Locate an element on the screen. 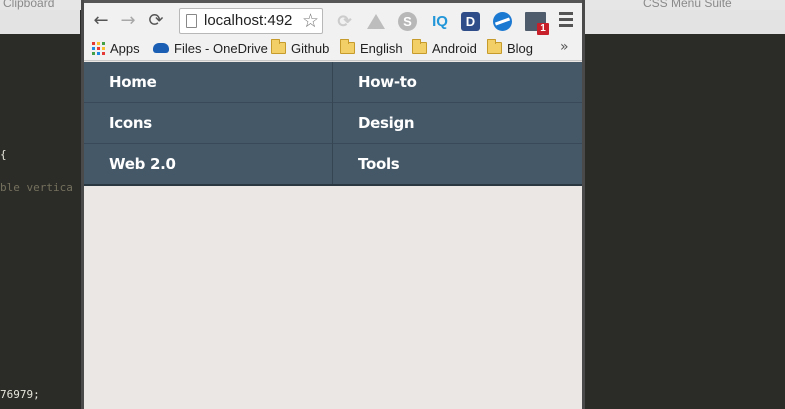 The width and height of the screenshot is (785, 409). menu-item-tools: Tools is located at coordinates (457, 164).